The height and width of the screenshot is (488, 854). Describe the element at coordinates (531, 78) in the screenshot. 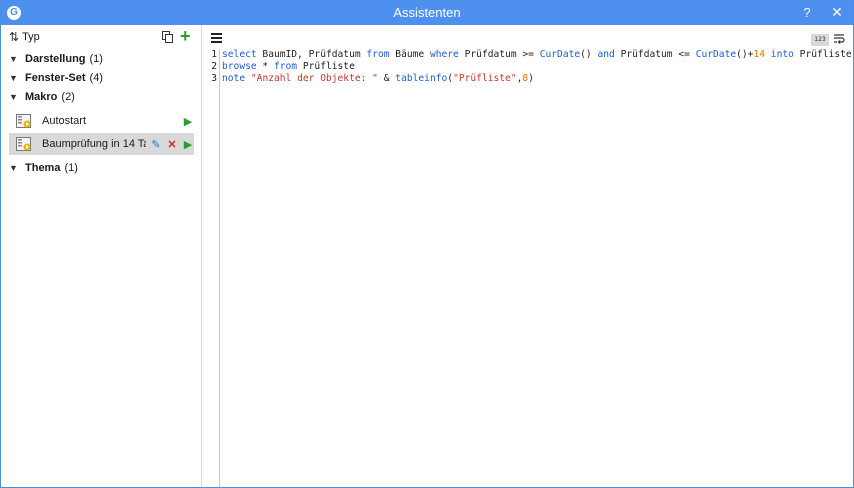

I see `code-token: )` at that location.